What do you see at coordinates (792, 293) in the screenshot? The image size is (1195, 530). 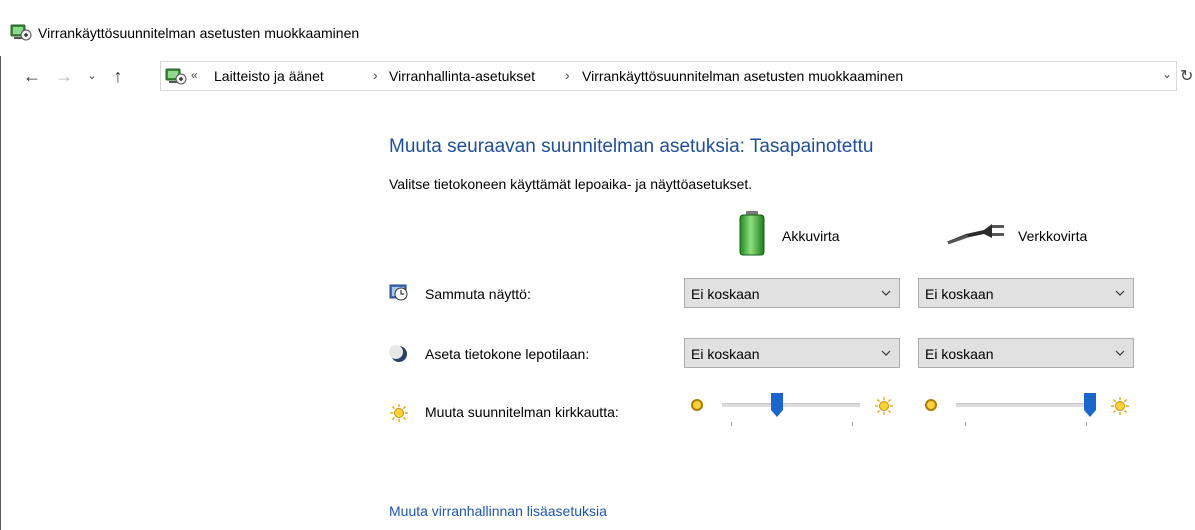 I see `display-battery-select: Ei koskaan` at bounding box center [792, 293].